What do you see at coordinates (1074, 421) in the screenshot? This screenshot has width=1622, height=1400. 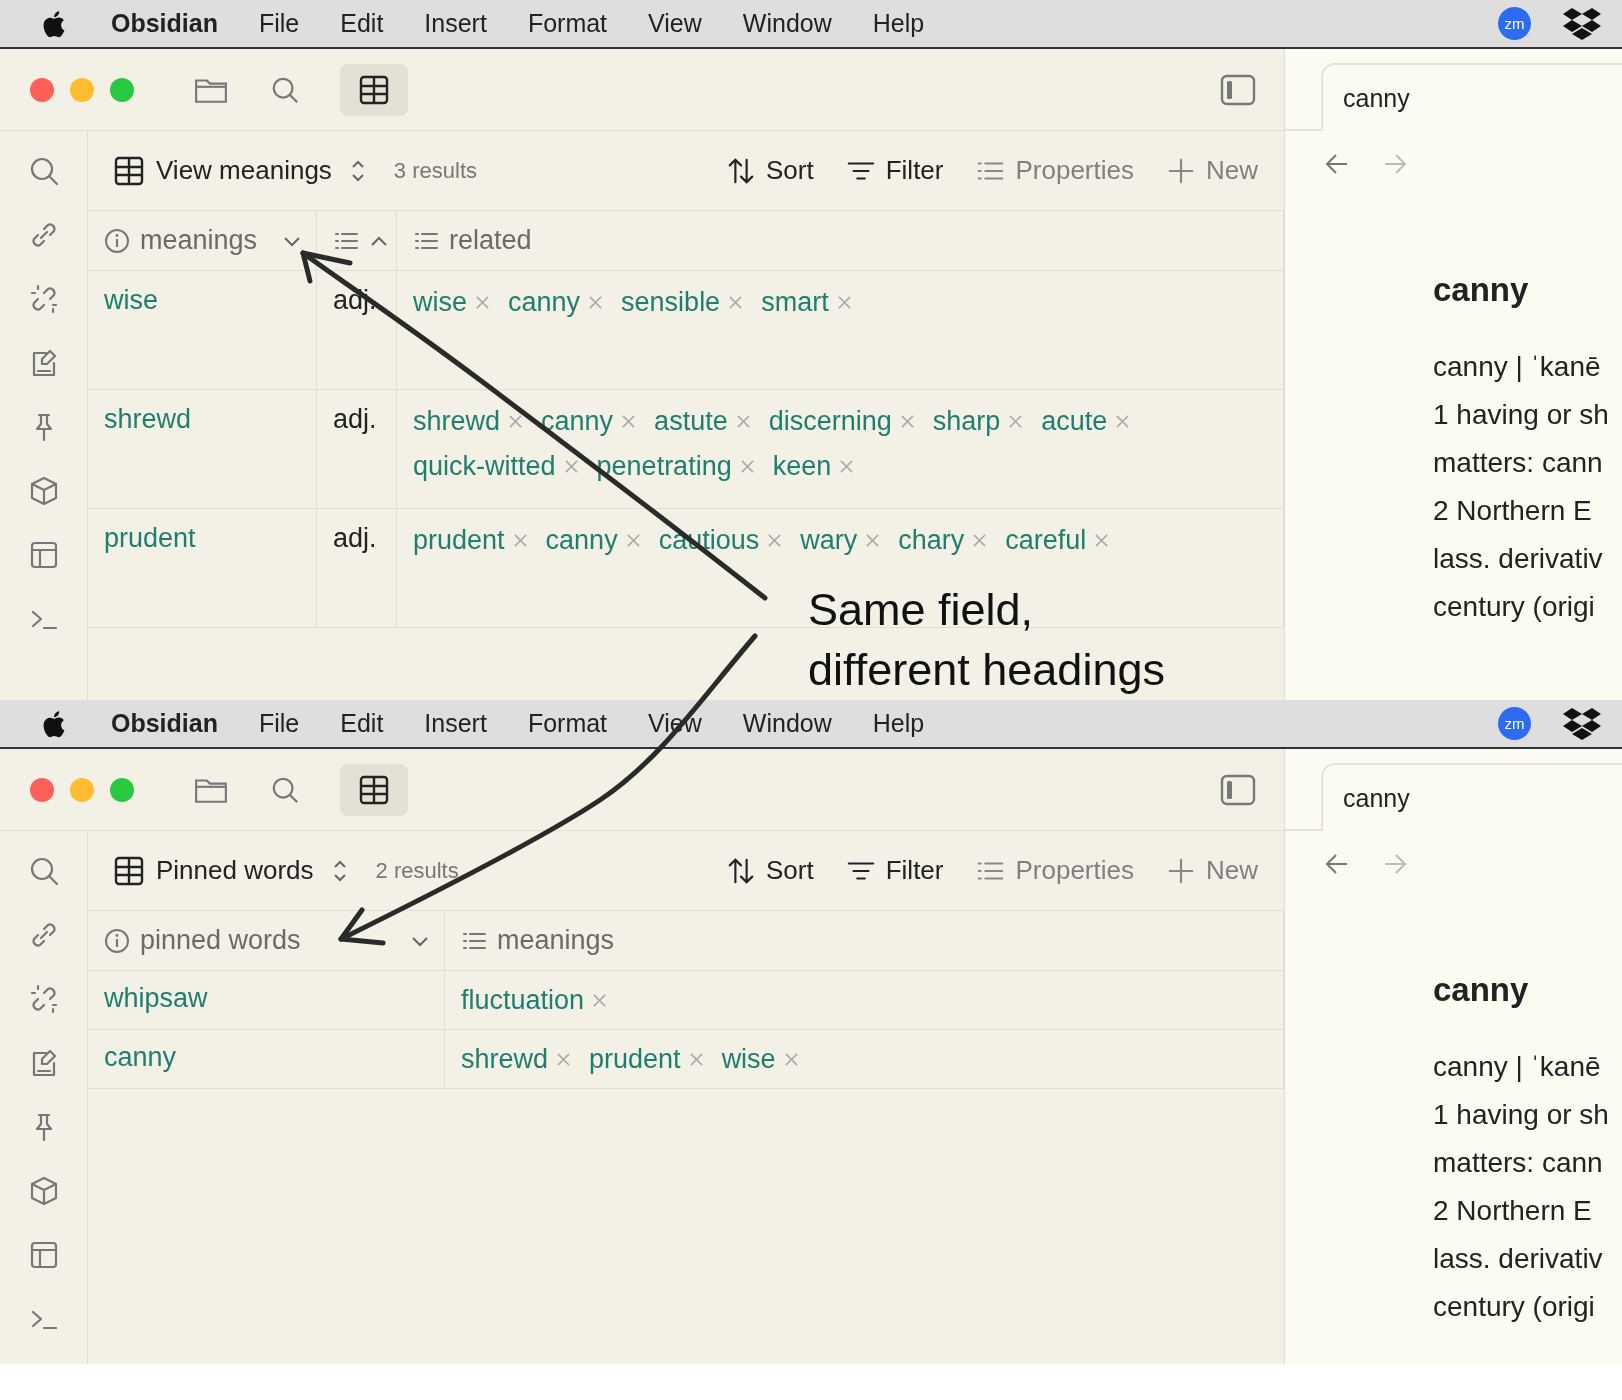 I see `list-value: acute` at bounding box center [1074, 421].